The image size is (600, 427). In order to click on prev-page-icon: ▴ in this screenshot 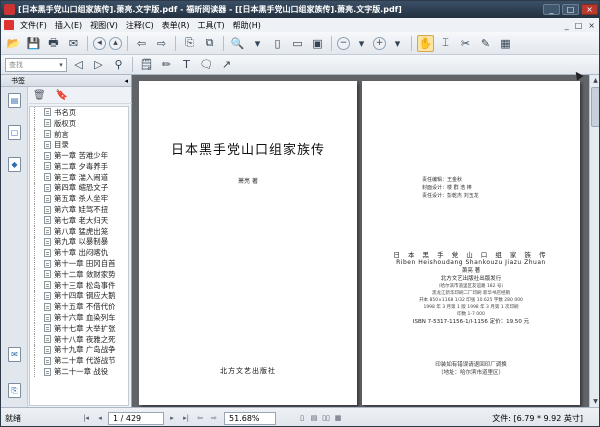, I will do `click(115, 43)`.